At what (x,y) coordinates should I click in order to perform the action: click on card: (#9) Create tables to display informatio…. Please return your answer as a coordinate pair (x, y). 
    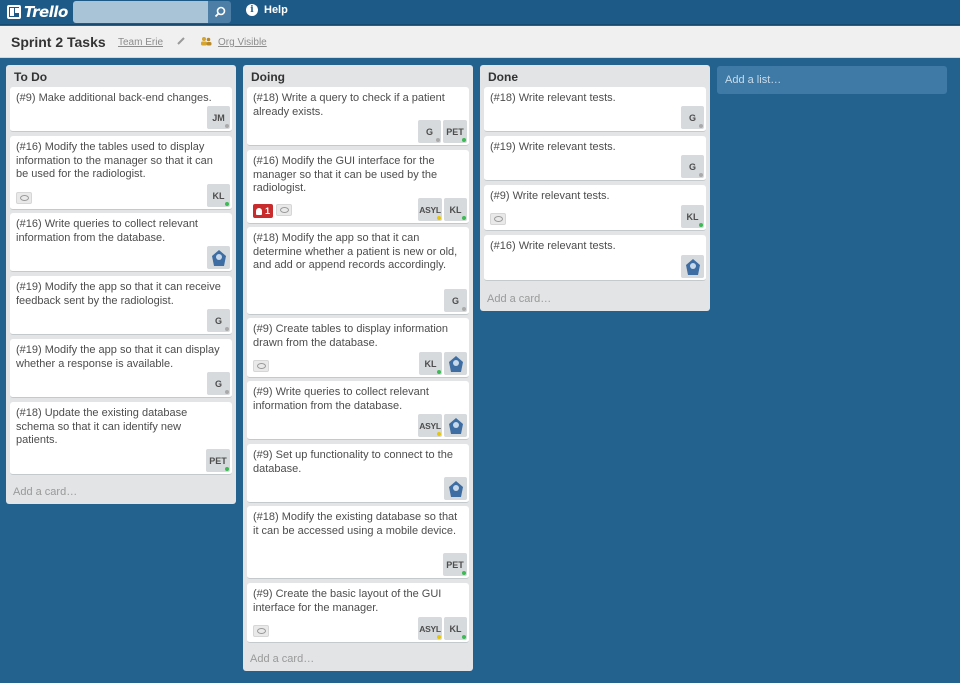
    Looking at the image, I should click on (358, 348).